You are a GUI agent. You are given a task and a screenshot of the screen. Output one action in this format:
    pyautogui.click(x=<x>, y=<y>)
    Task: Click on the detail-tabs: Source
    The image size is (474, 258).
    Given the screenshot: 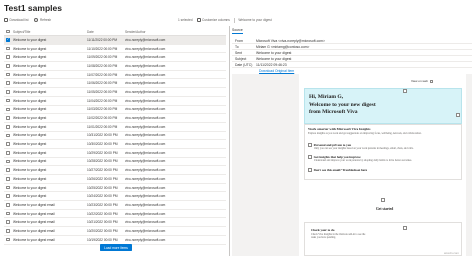 What is the action you would take?
    pyautogui.click(x=237, y=31)
    